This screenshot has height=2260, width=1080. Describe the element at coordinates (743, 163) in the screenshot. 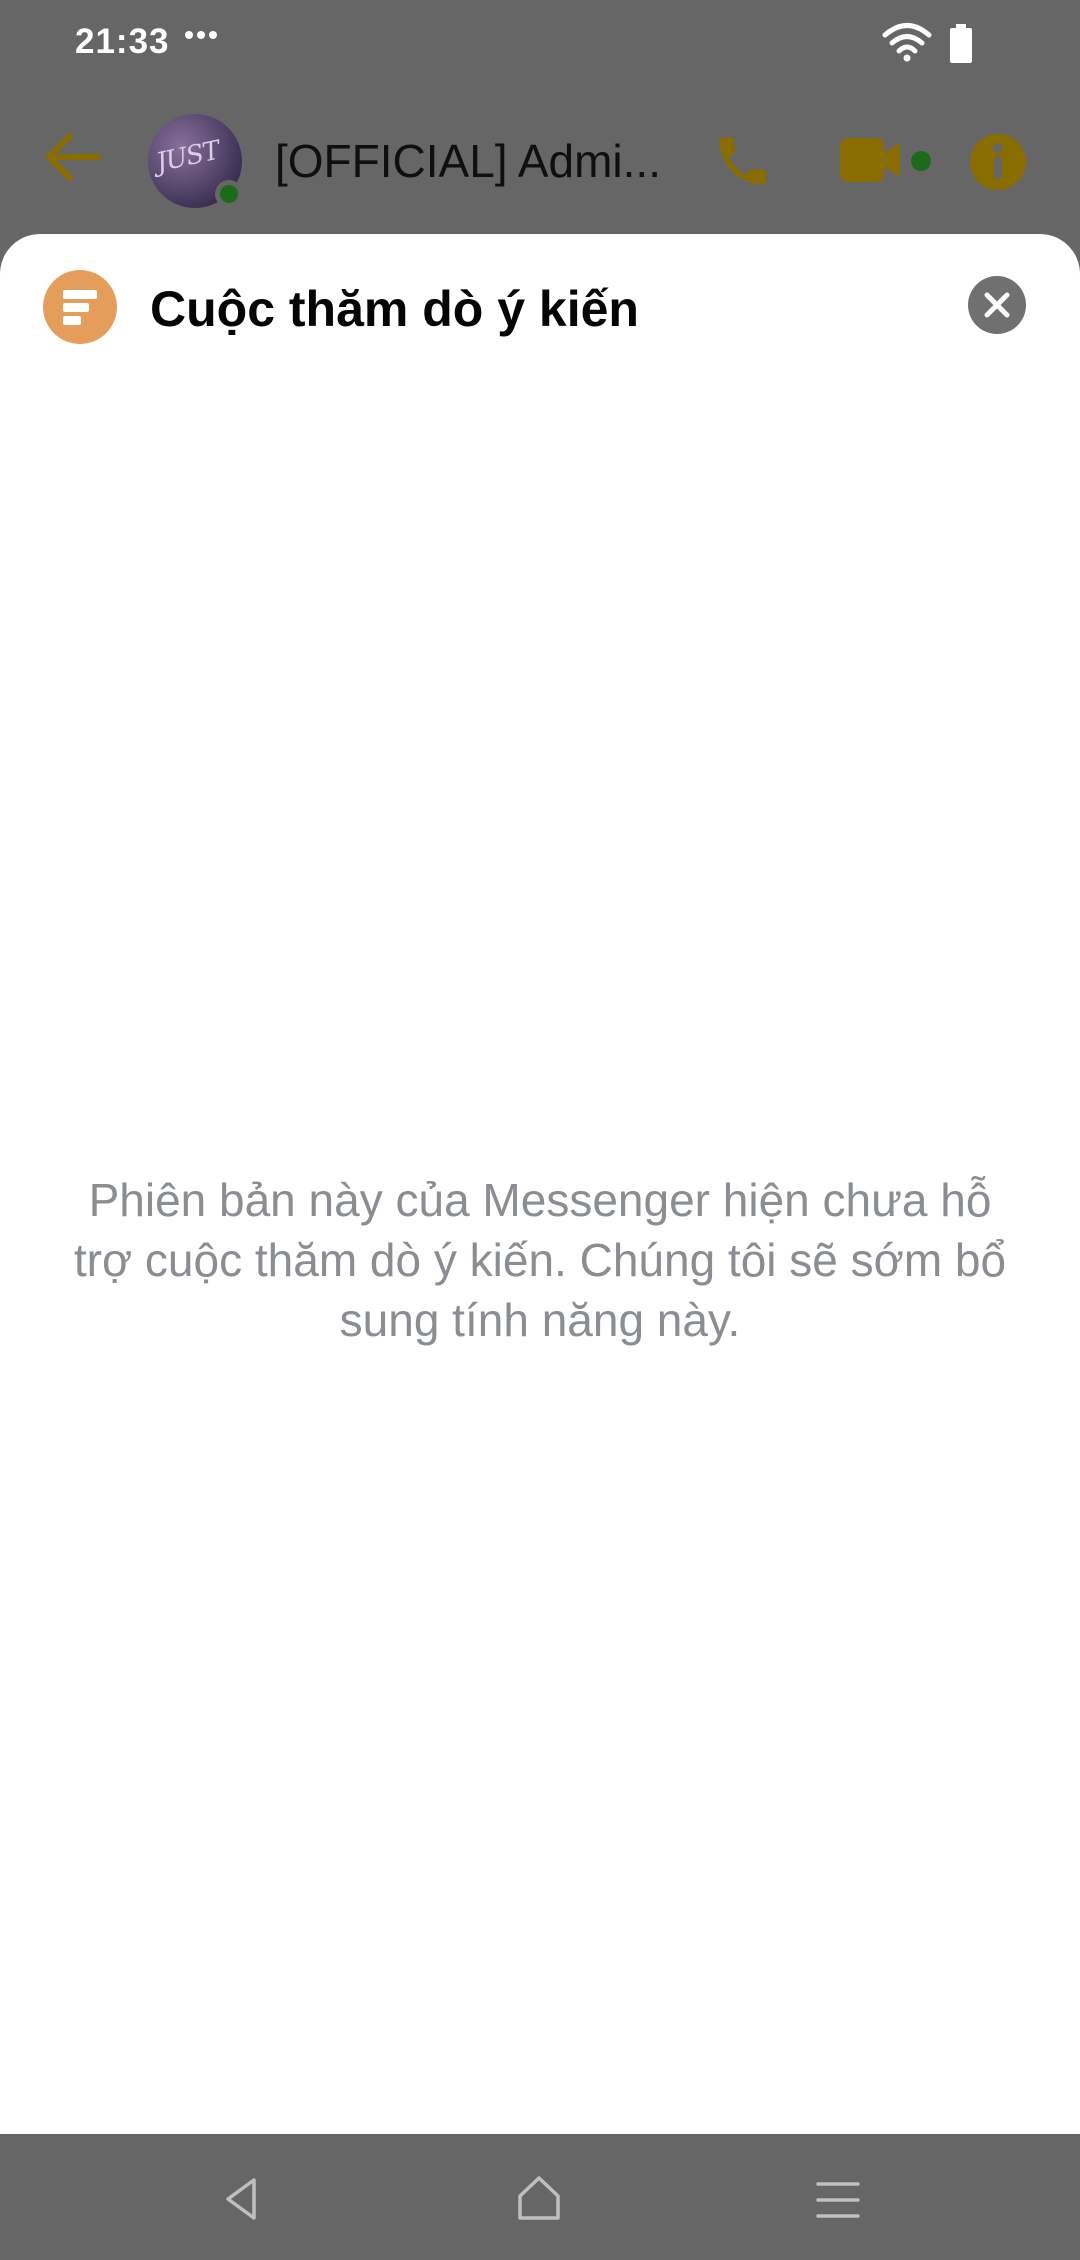

I see `phone-icon` at that location.